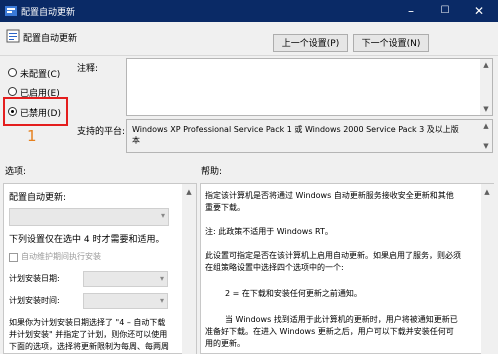 The image size is (498, 354). Describe the element at coordinates (12, 72) in the screenshot. I see `radio-not-configured-circle` at that location.